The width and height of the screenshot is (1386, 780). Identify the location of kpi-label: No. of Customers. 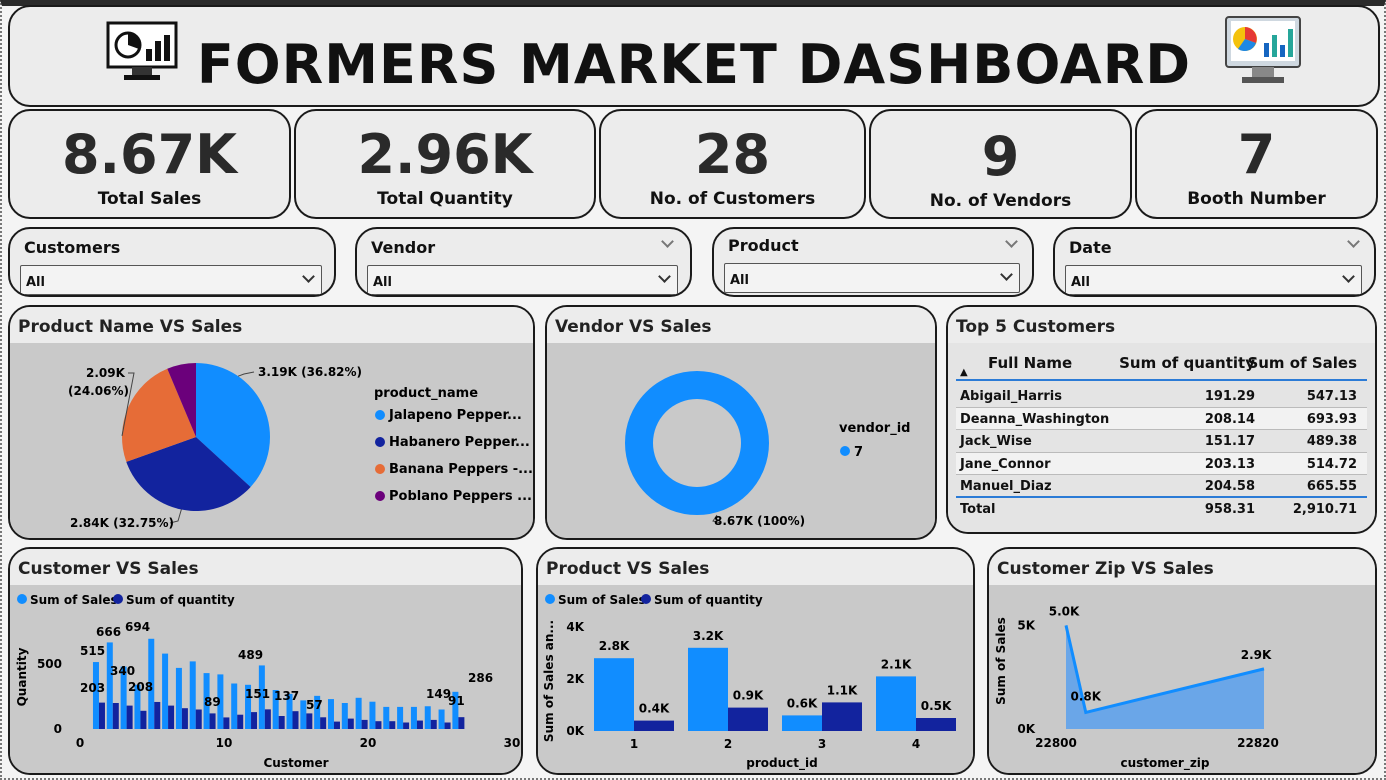
(732, 199).